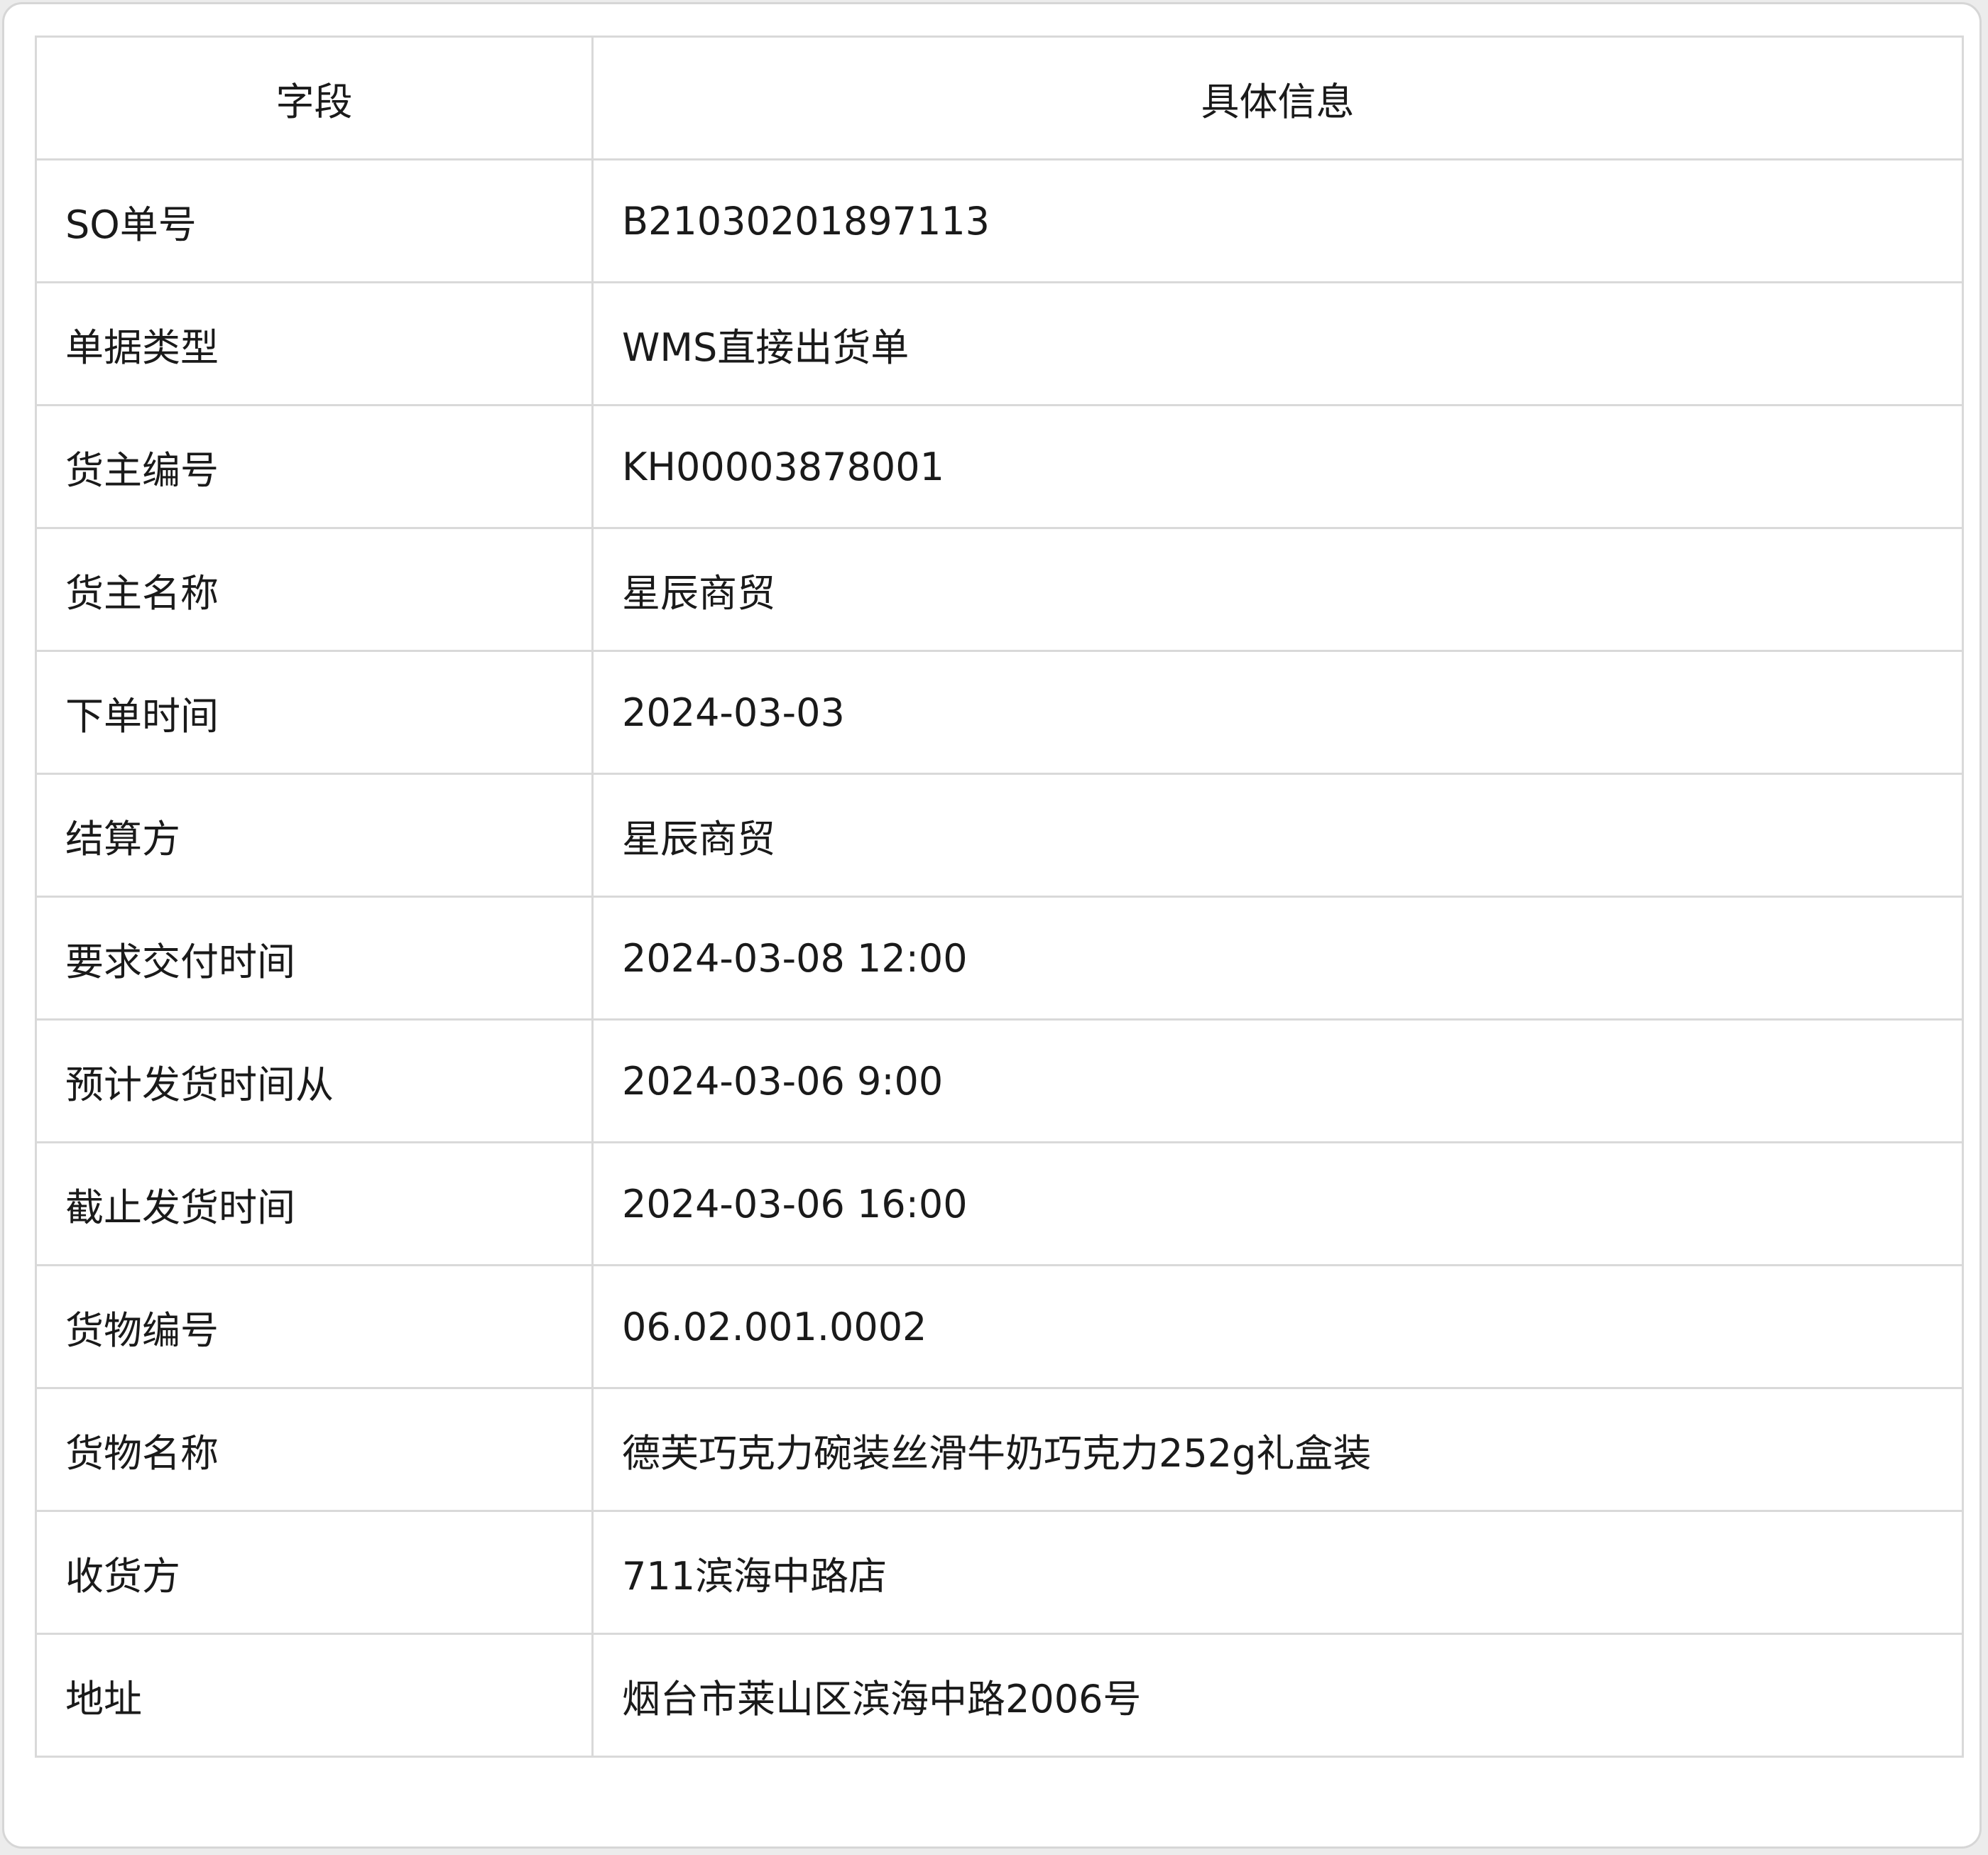 Image resolution: width=1988 pixels, height=1855 pixels. What do you see at coordinates (314, 1203) in the screenshot?
I see `field-label: 截止发货时间` at bounding box center [314, 1203].